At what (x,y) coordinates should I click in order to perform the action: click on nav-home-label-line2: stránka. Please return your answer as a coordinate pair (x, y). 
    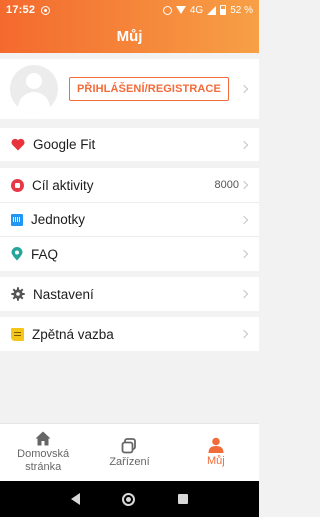
    Looking at the image, I should click on (43, 467).